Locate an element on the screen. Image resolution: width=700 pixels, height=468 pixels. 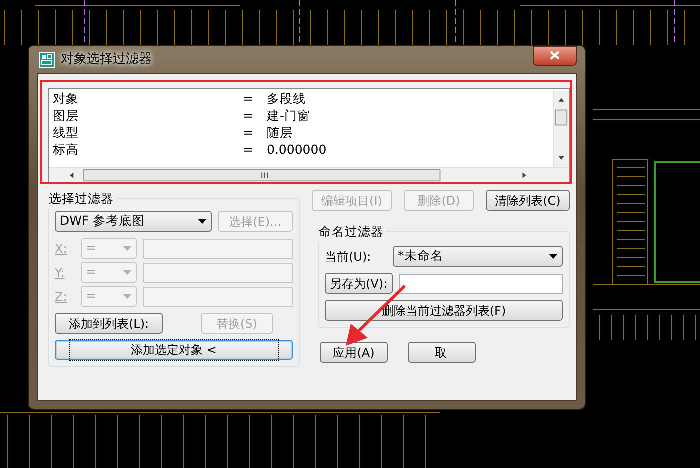
save-as-button: 另存为(V): is located at coordinates (359, 283).